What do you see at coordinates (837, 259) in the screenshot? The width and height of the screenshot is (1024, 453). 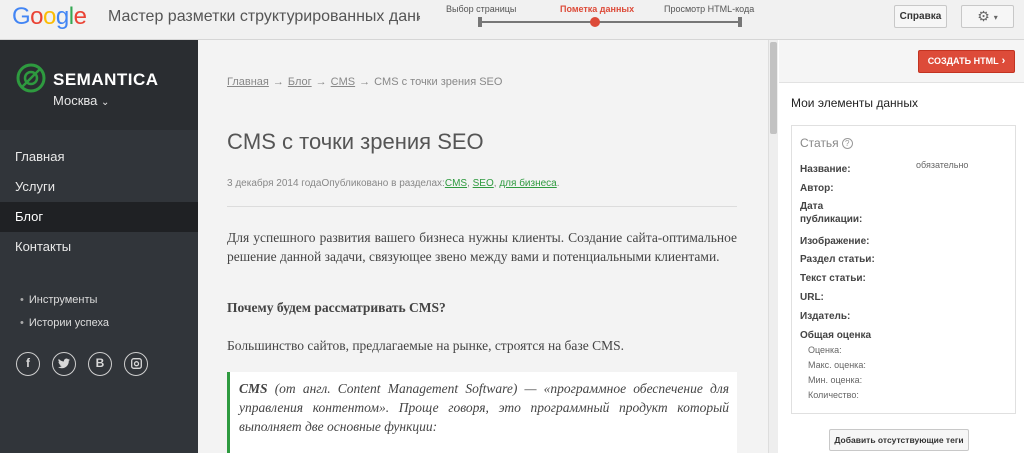 I see `field-section: Раздел статьи:` at bounding box center [837, 259].